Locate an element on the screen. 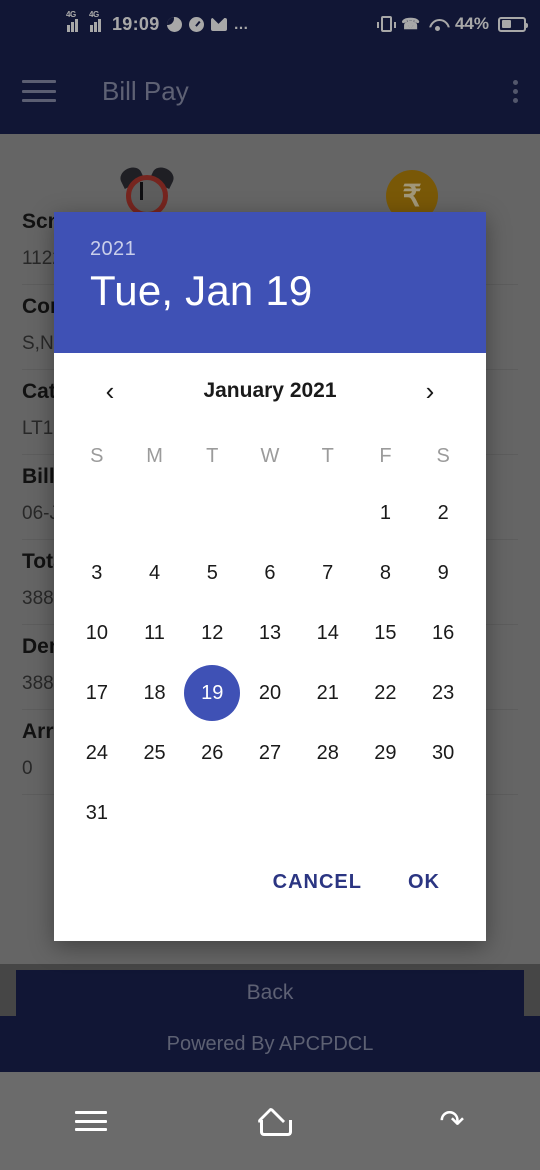 Image resolution: width=540 pixels, height=1170 pixels. calendar-day: 28 is located at coordinates (328, 753).